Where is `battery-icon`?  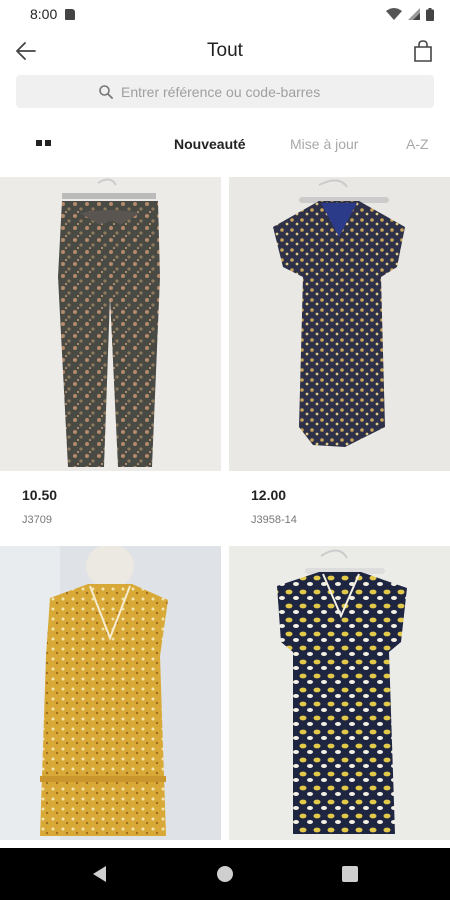
battery-icon is located at coordinates (430, 14).